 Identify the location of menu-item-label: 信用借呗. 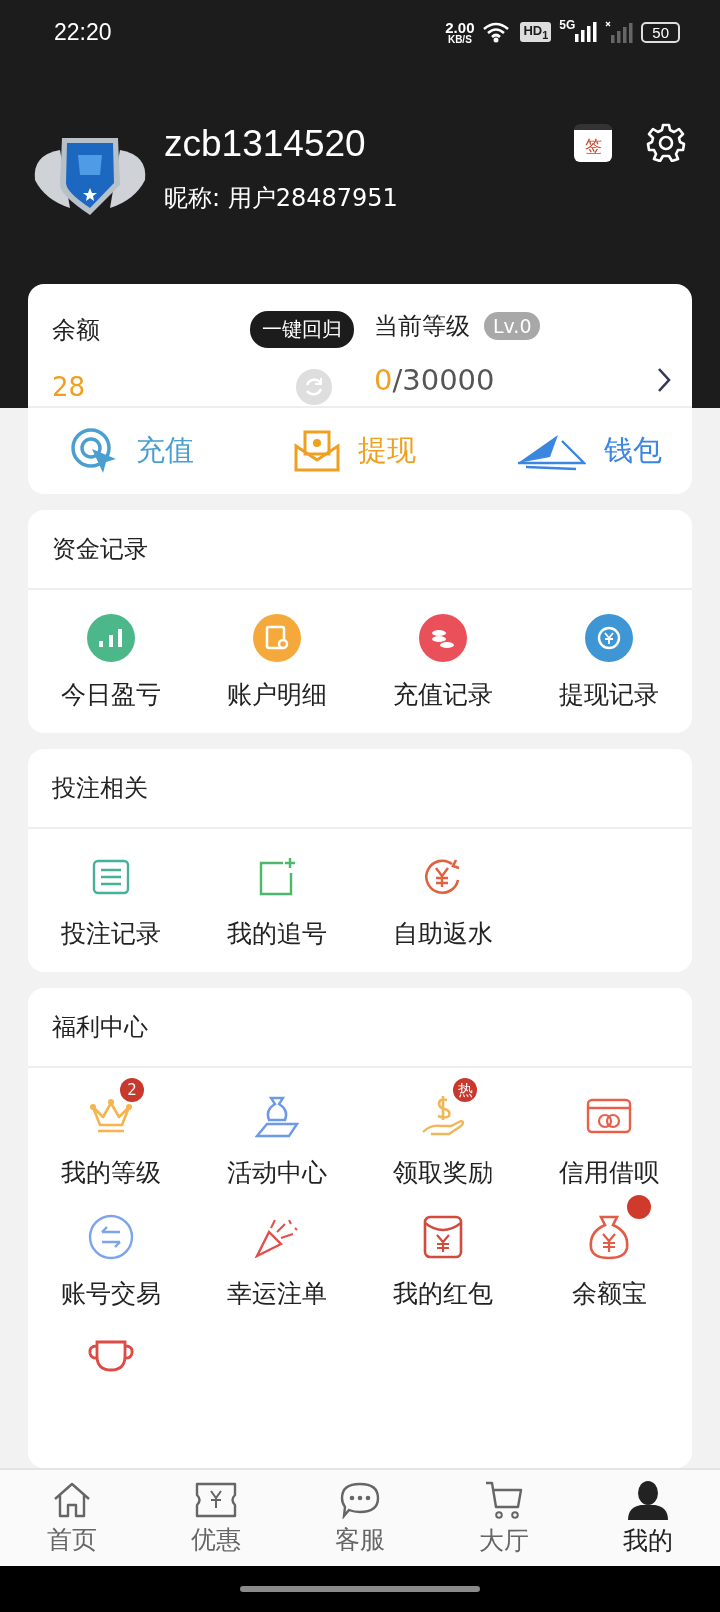
(609, 1172).